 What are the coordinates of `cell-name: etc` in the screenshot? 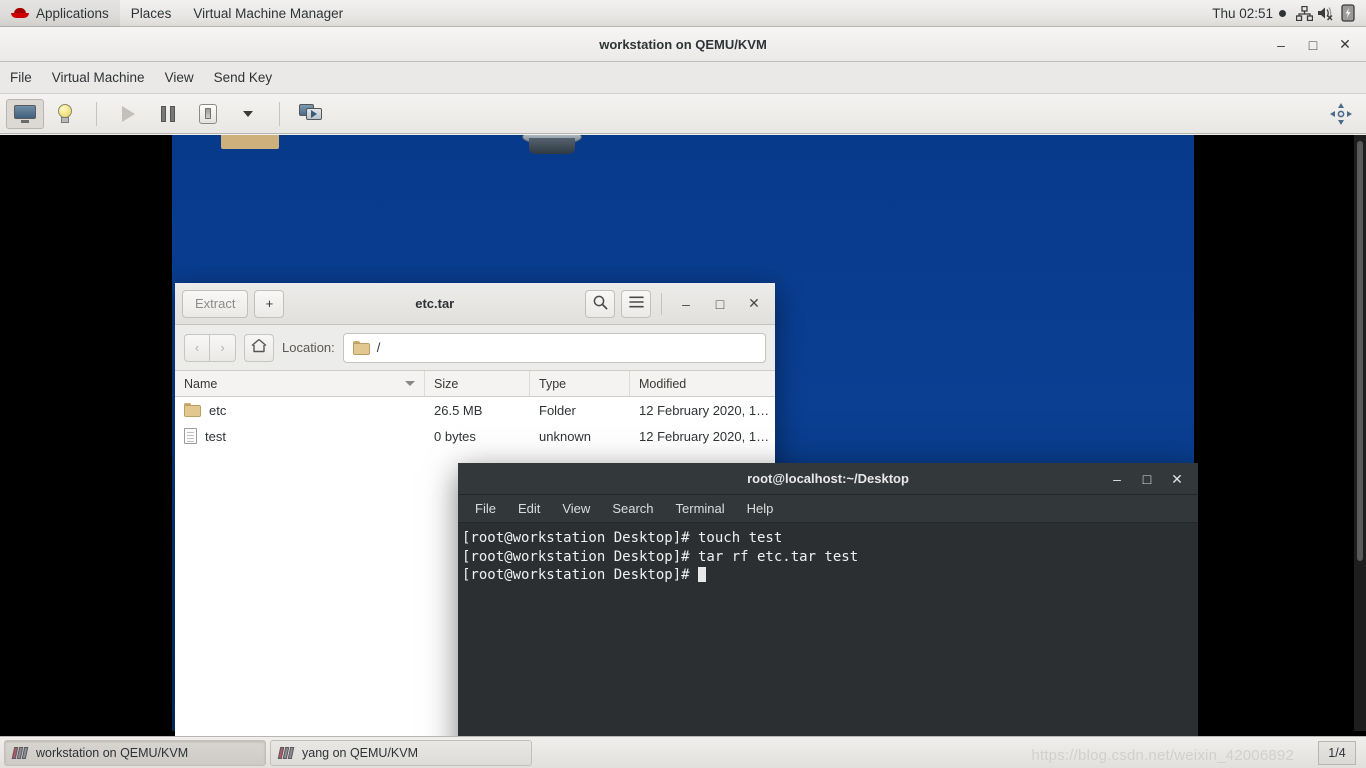 It's located at (300, 410).